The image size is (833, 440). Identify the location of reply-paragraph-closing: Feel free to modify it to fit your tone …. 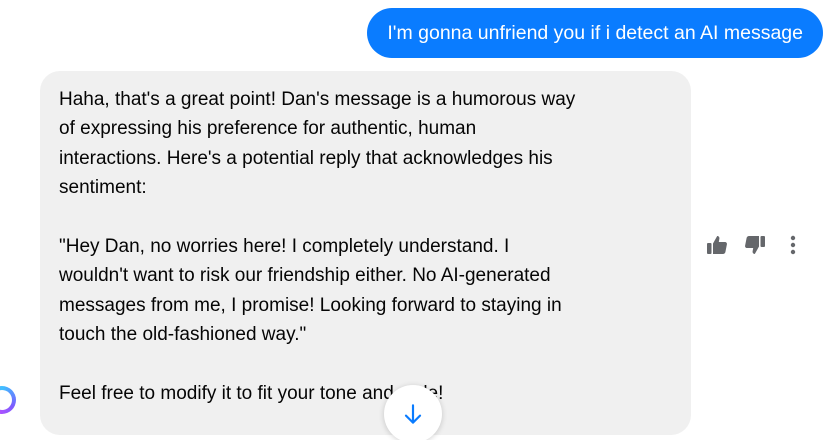
(251, 394).